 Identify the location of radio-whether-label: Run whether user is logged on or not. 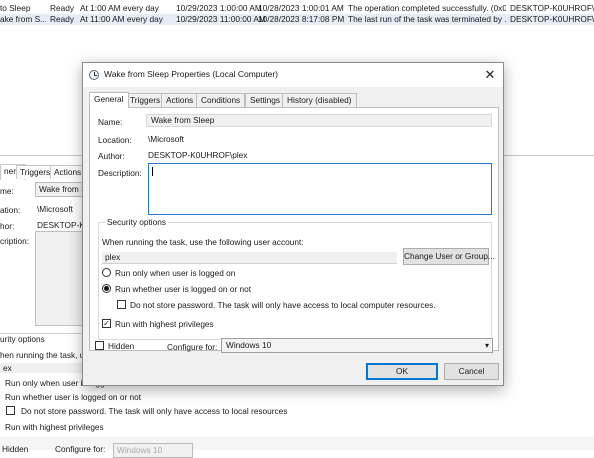
(183, 289).